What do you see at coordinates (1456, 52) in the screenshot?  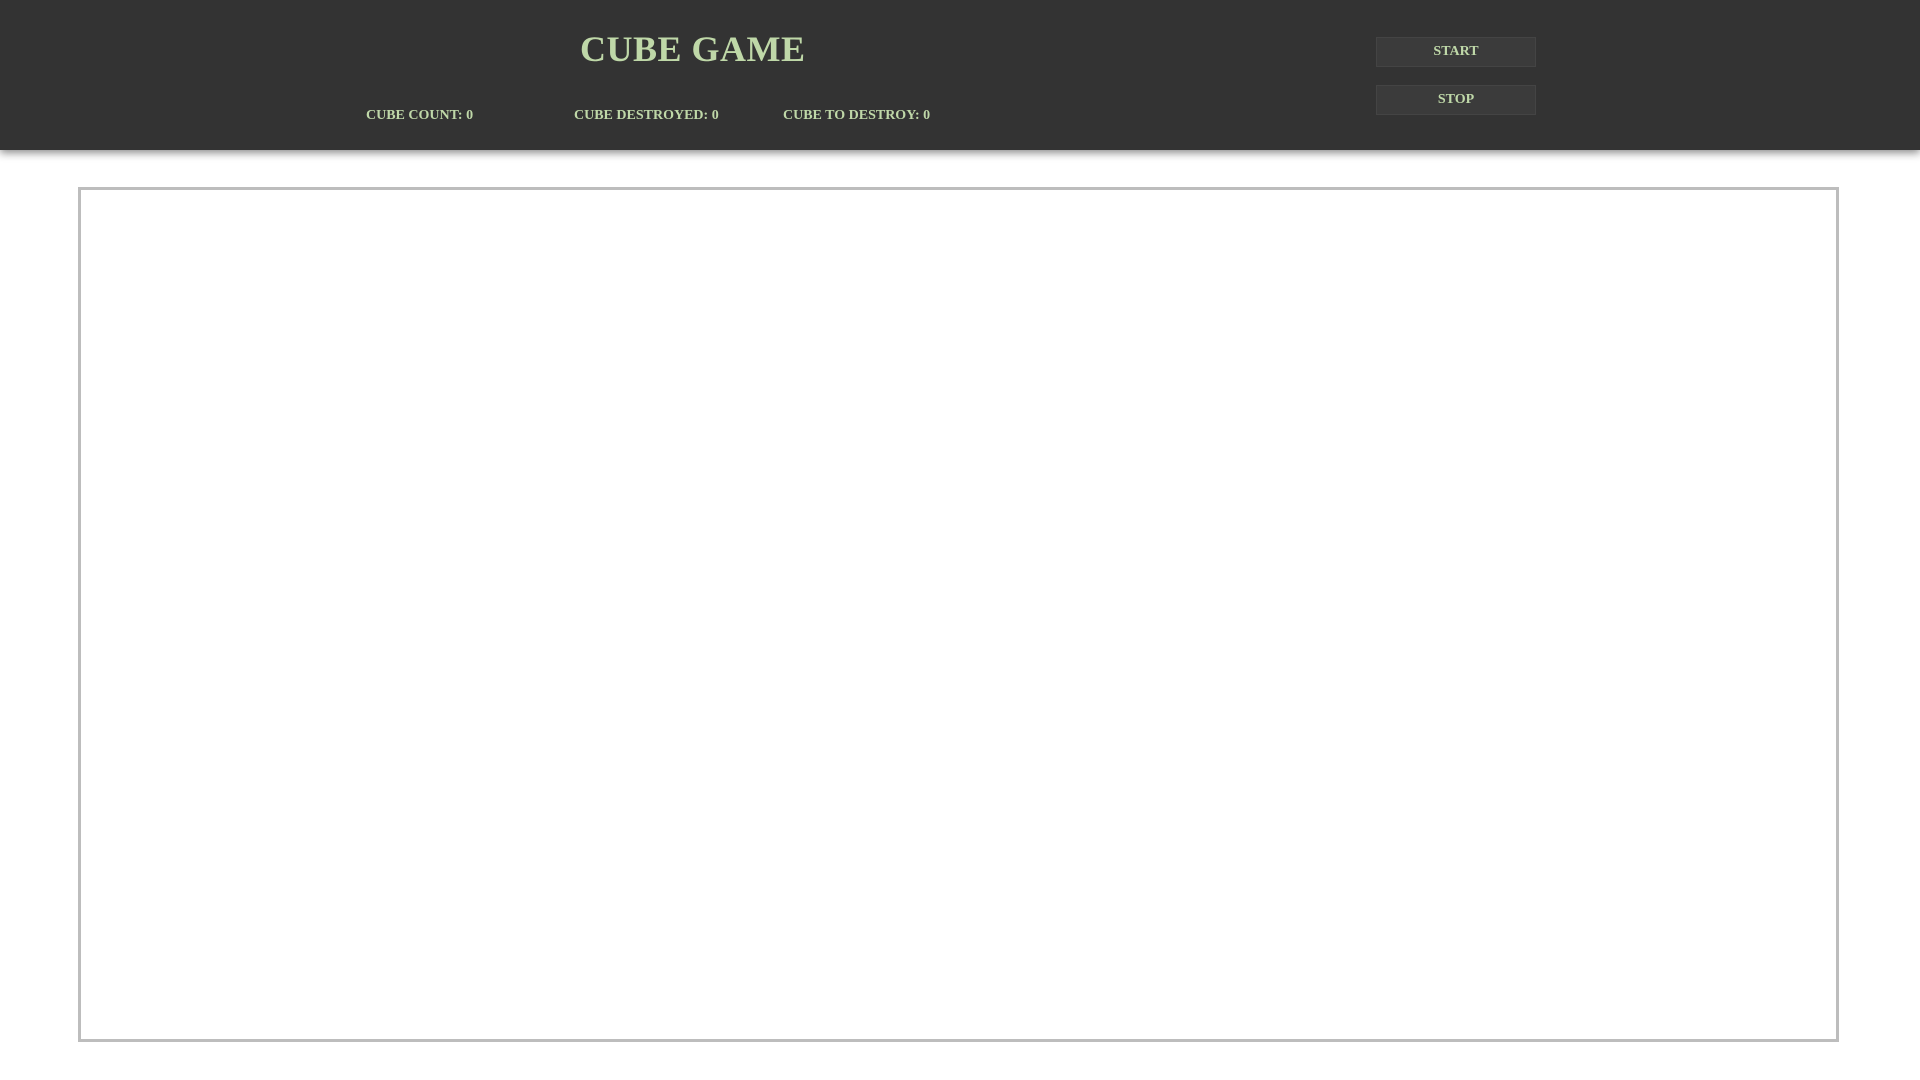 I see `start-button: START` at bounding box center [1456, 52].